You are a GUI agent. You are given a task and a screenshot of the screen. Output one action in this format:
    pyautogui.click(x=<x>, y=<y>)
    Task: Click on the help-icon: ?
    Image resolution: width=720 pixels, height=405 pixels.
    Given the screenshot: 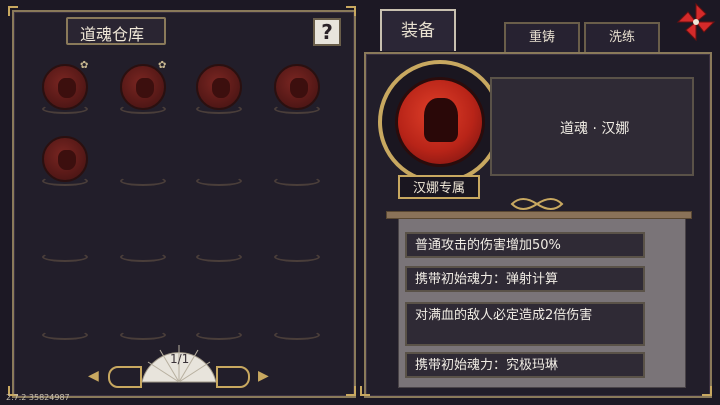 What is the action you would take?
    pyautogui.click(x=327, y=32)
    